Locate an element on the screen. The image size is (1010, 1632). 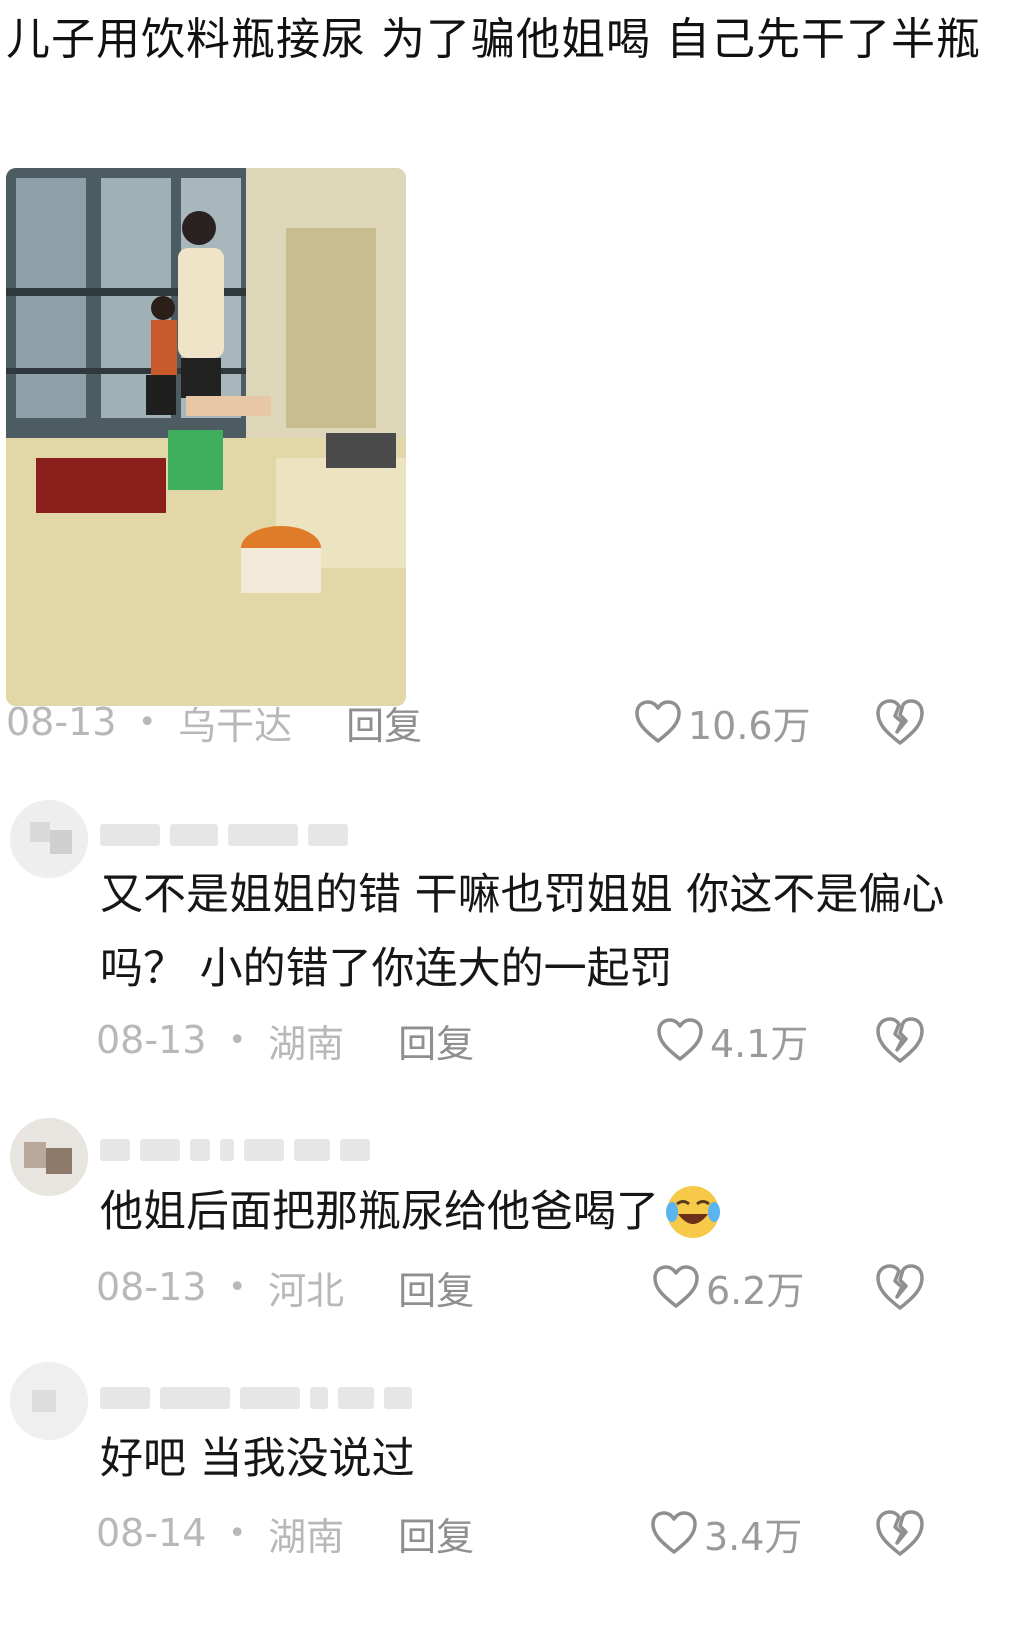
post-text: 儿子用饮料瓶接尿 为了骗他姐喝 自己先干了半瓶 is located at coordinates (493, 39).